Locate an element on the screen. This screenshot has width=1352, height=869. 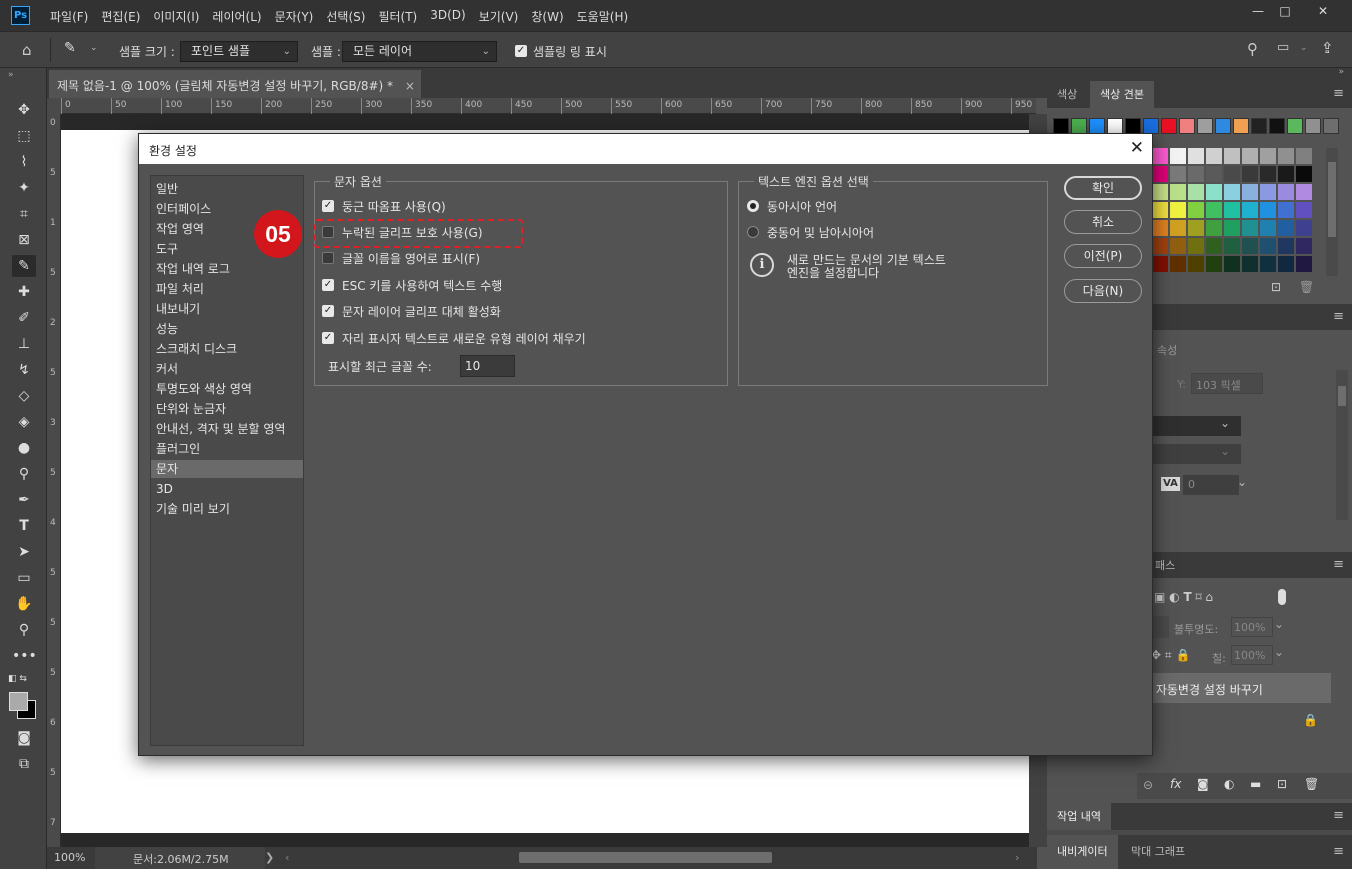
category-item: 투명도와 색상 영역 is located at coordinates (227, 389).